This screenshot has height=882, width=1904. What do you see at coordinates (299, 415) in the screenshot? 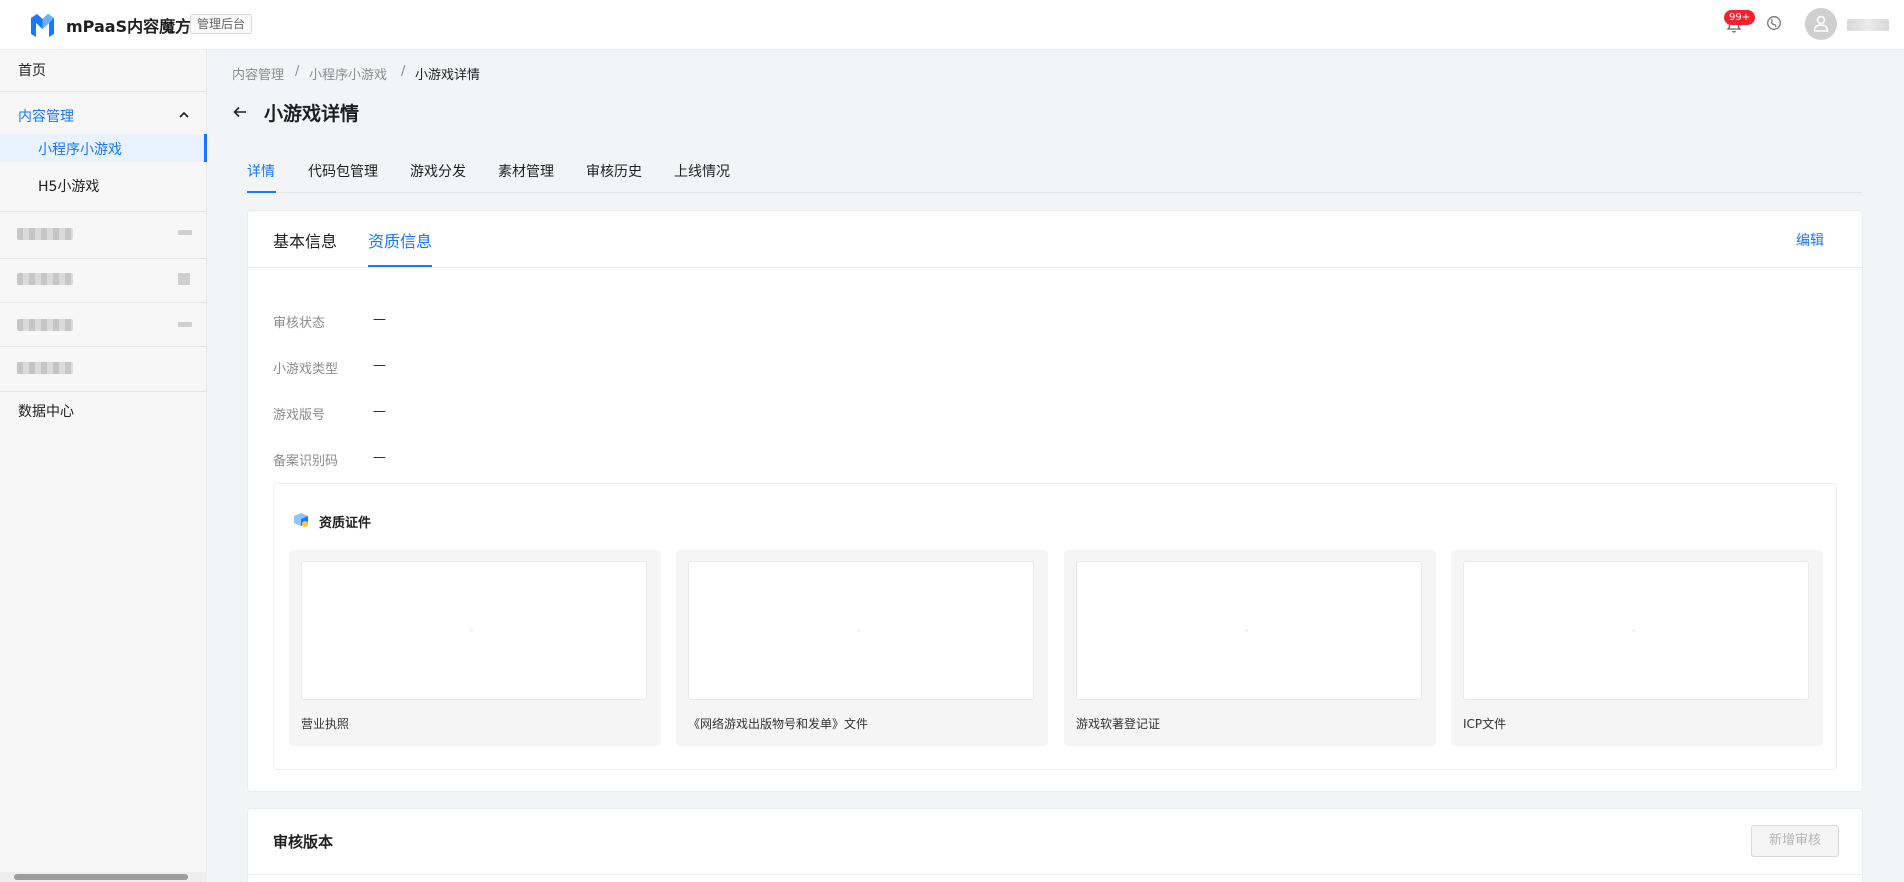
I see `field-label-license-no: 游戏版号` at bounding box center [299, 415].